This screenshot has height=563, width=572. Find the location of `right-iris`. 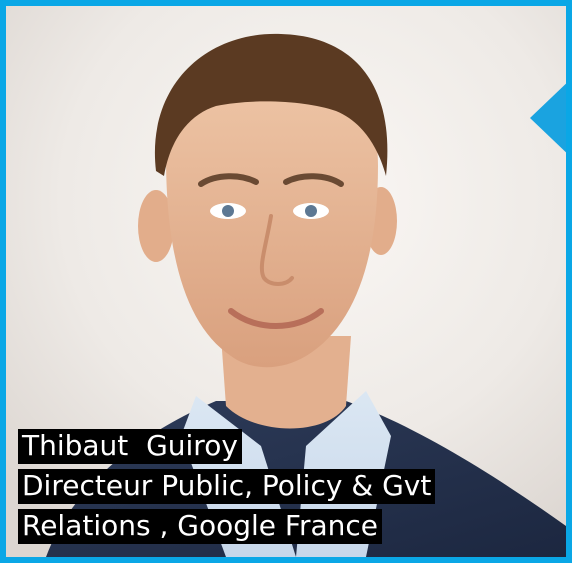

right-iris is located at coordinates (311, 211).